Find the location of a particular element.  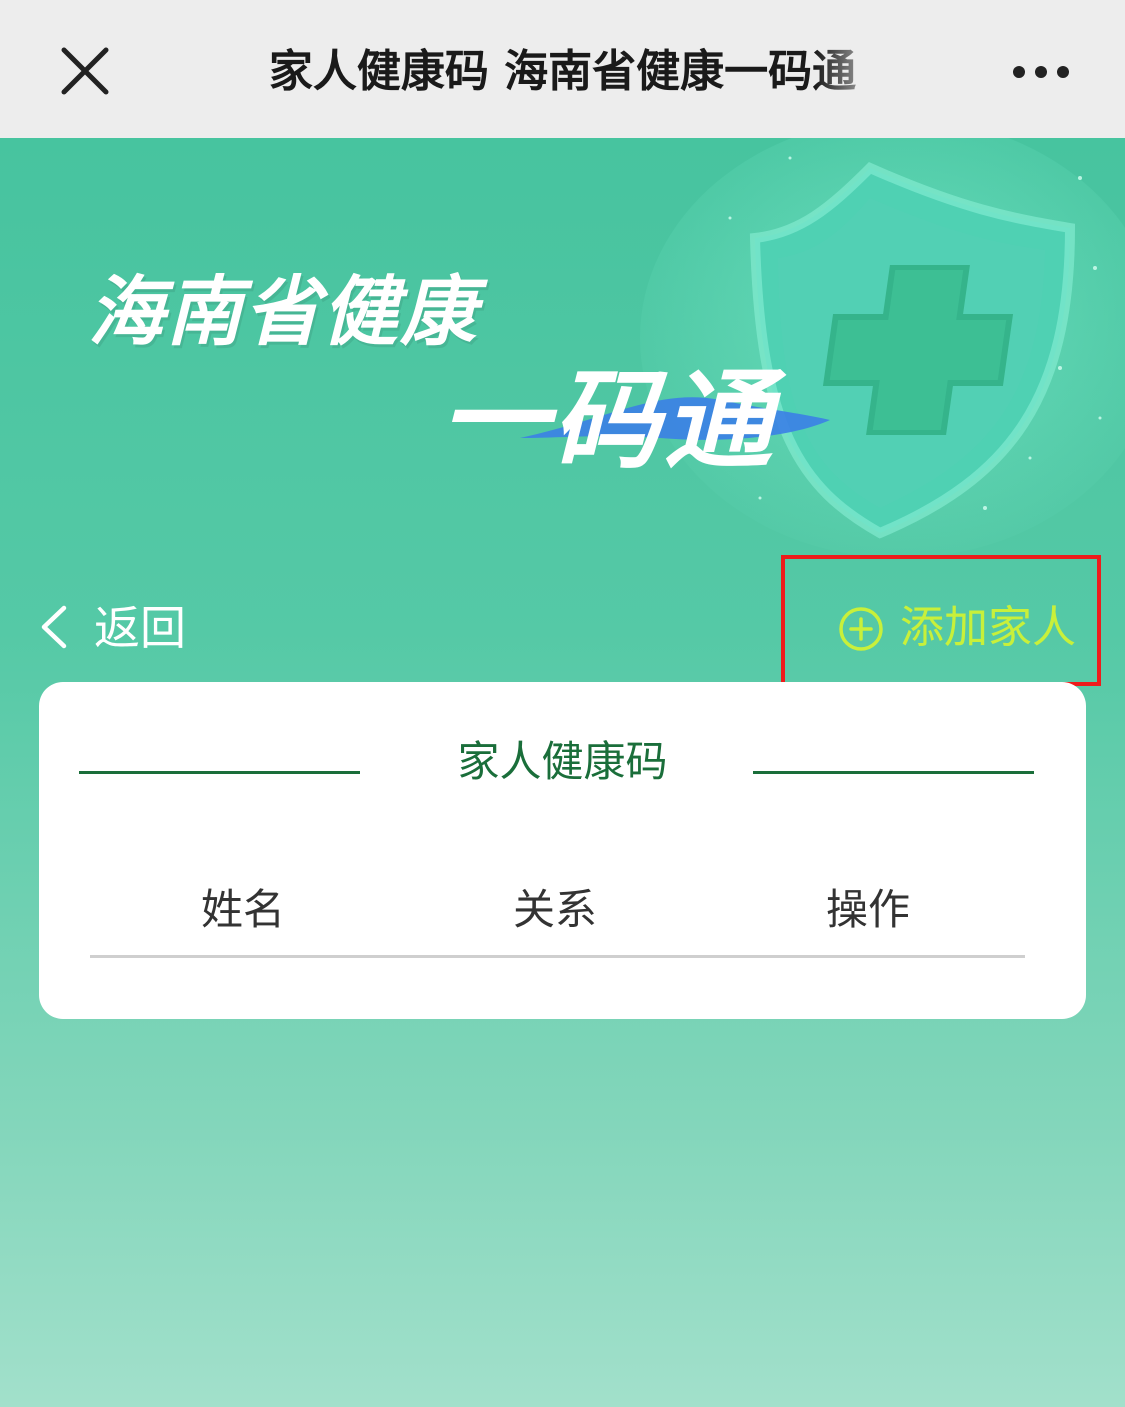

nav-title-fade is located at coordinates (855, 72).